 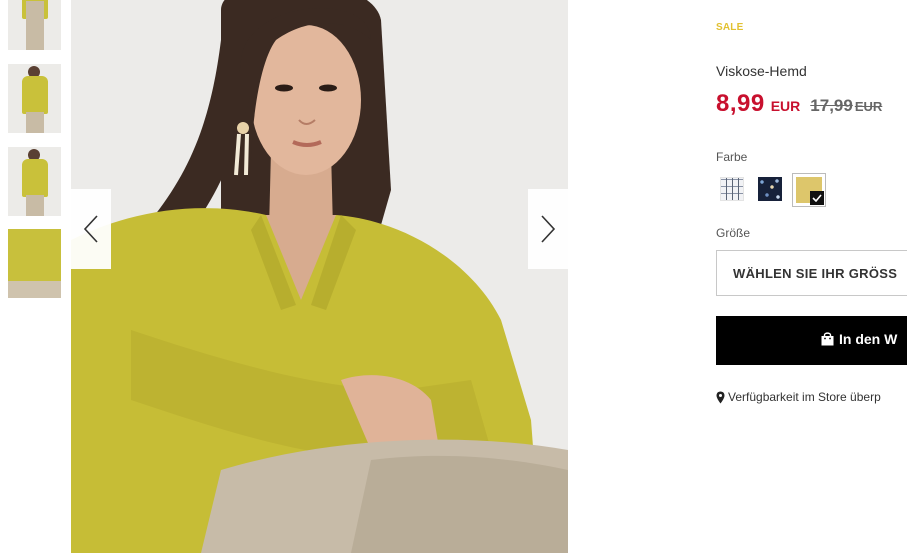 What do you see at coordinates (732, 189) in the screenshot?
I see `swatch-white-check` at bounding box center [732, 189].